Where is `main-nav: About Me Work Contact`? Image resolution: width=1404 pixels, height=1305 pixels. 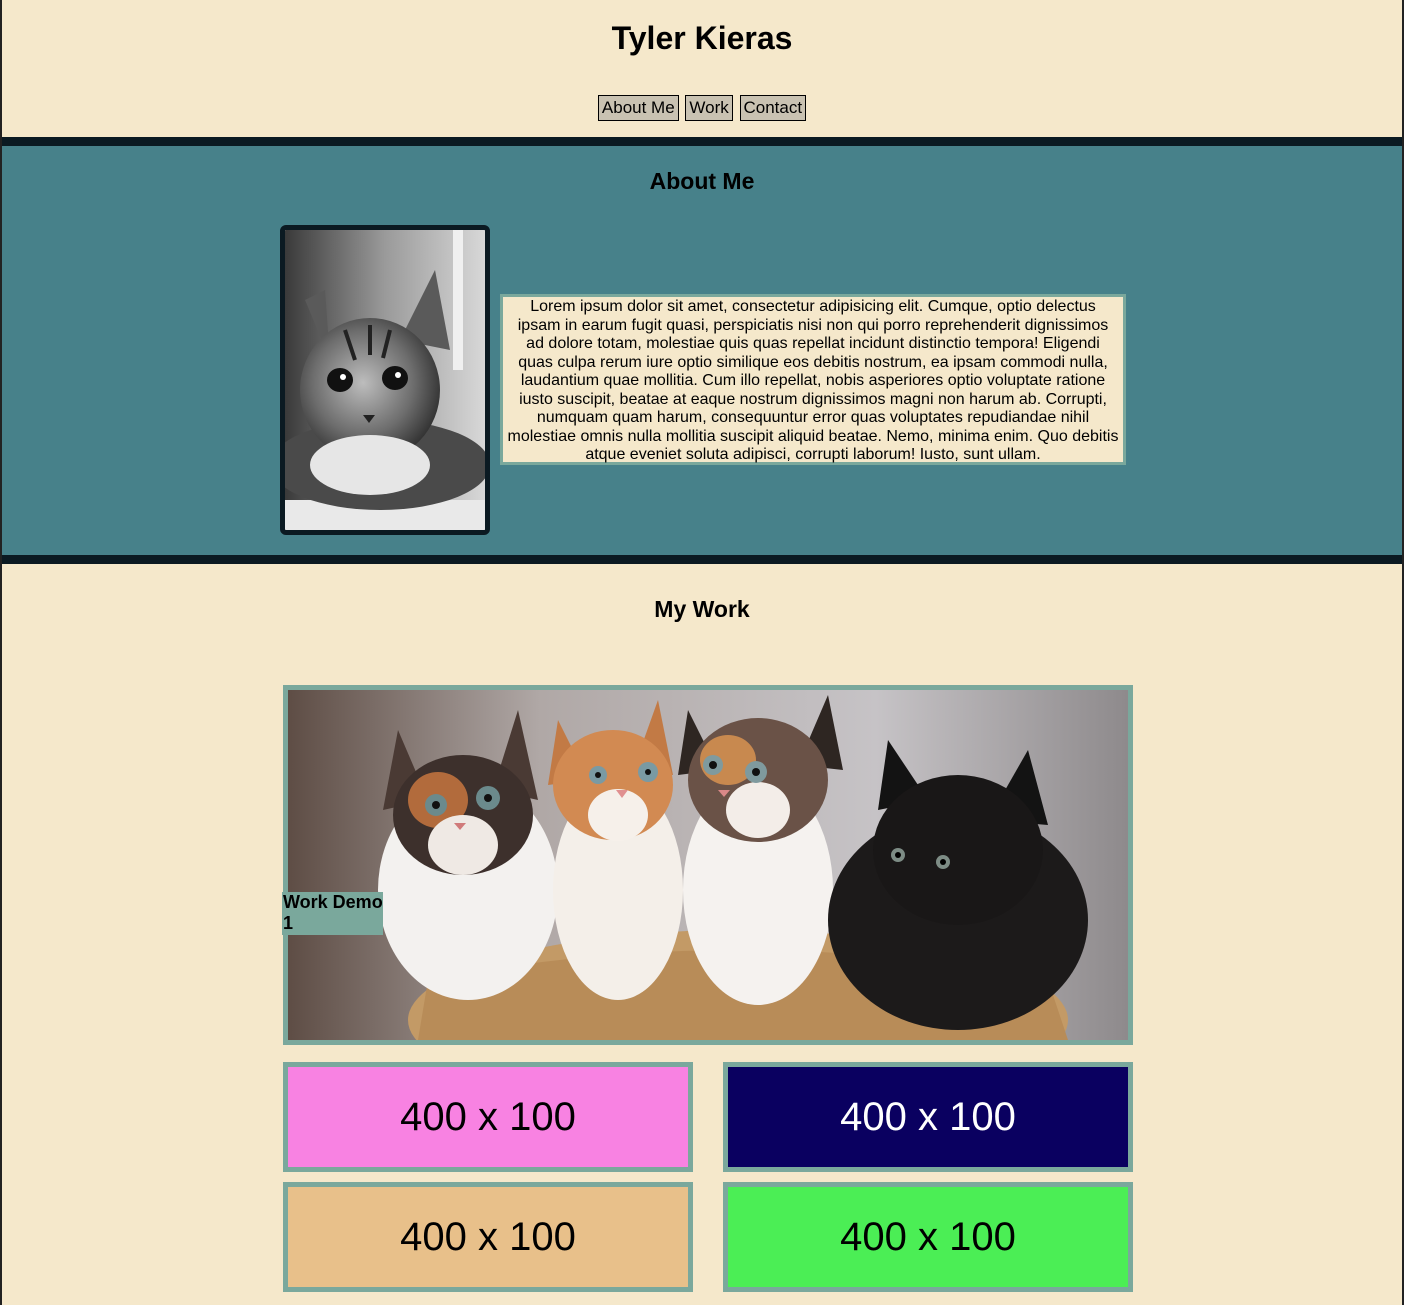
main-nav: About Me Work Contact is located at coordinates (702, 108).